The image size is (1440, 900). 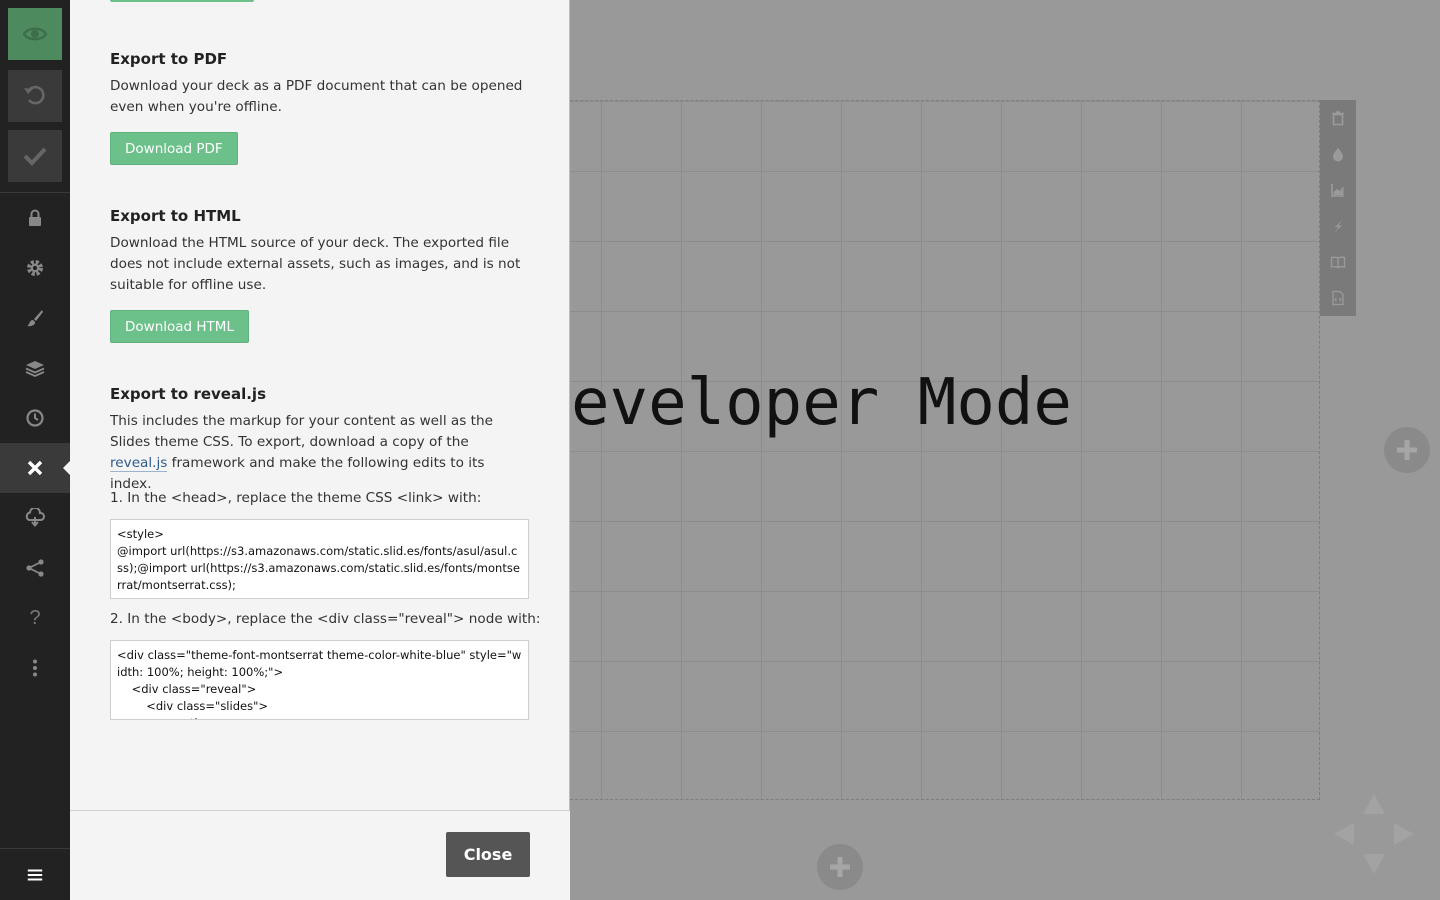 I want to click on save-button, so click(x=35, y=156).